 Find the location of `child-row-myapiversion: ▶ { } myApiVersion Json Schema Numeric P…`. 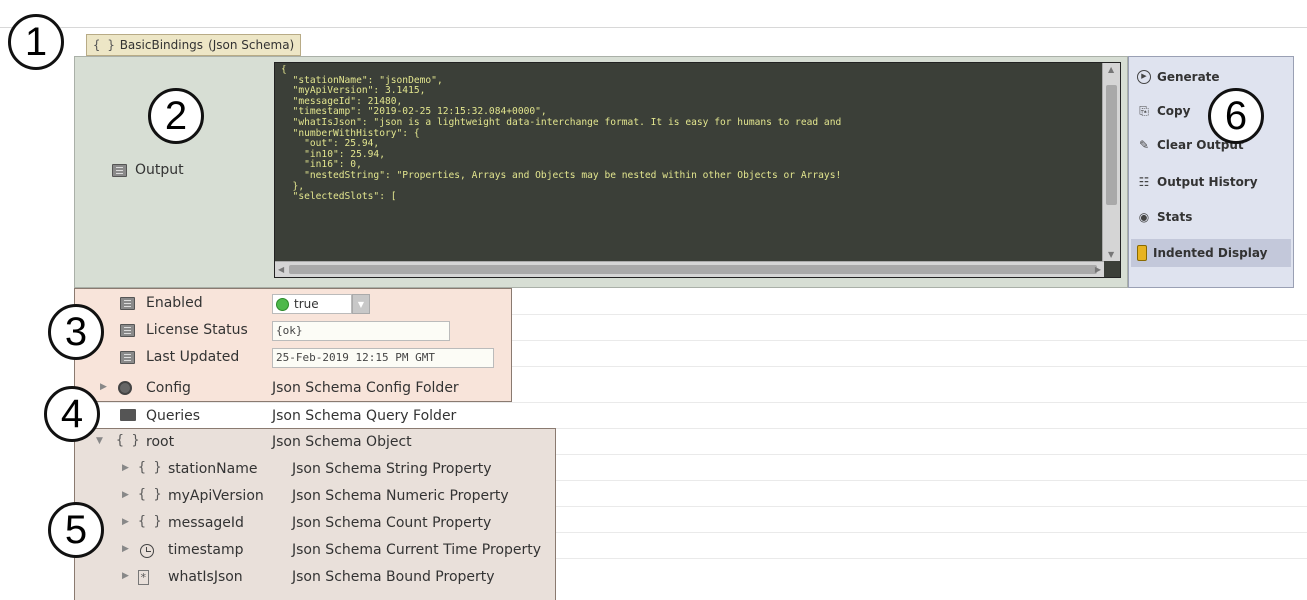

child-row-myapiversion: ▶ { } myApiVersion Json Schema Numeric P… is located at coordinates (324, 497).